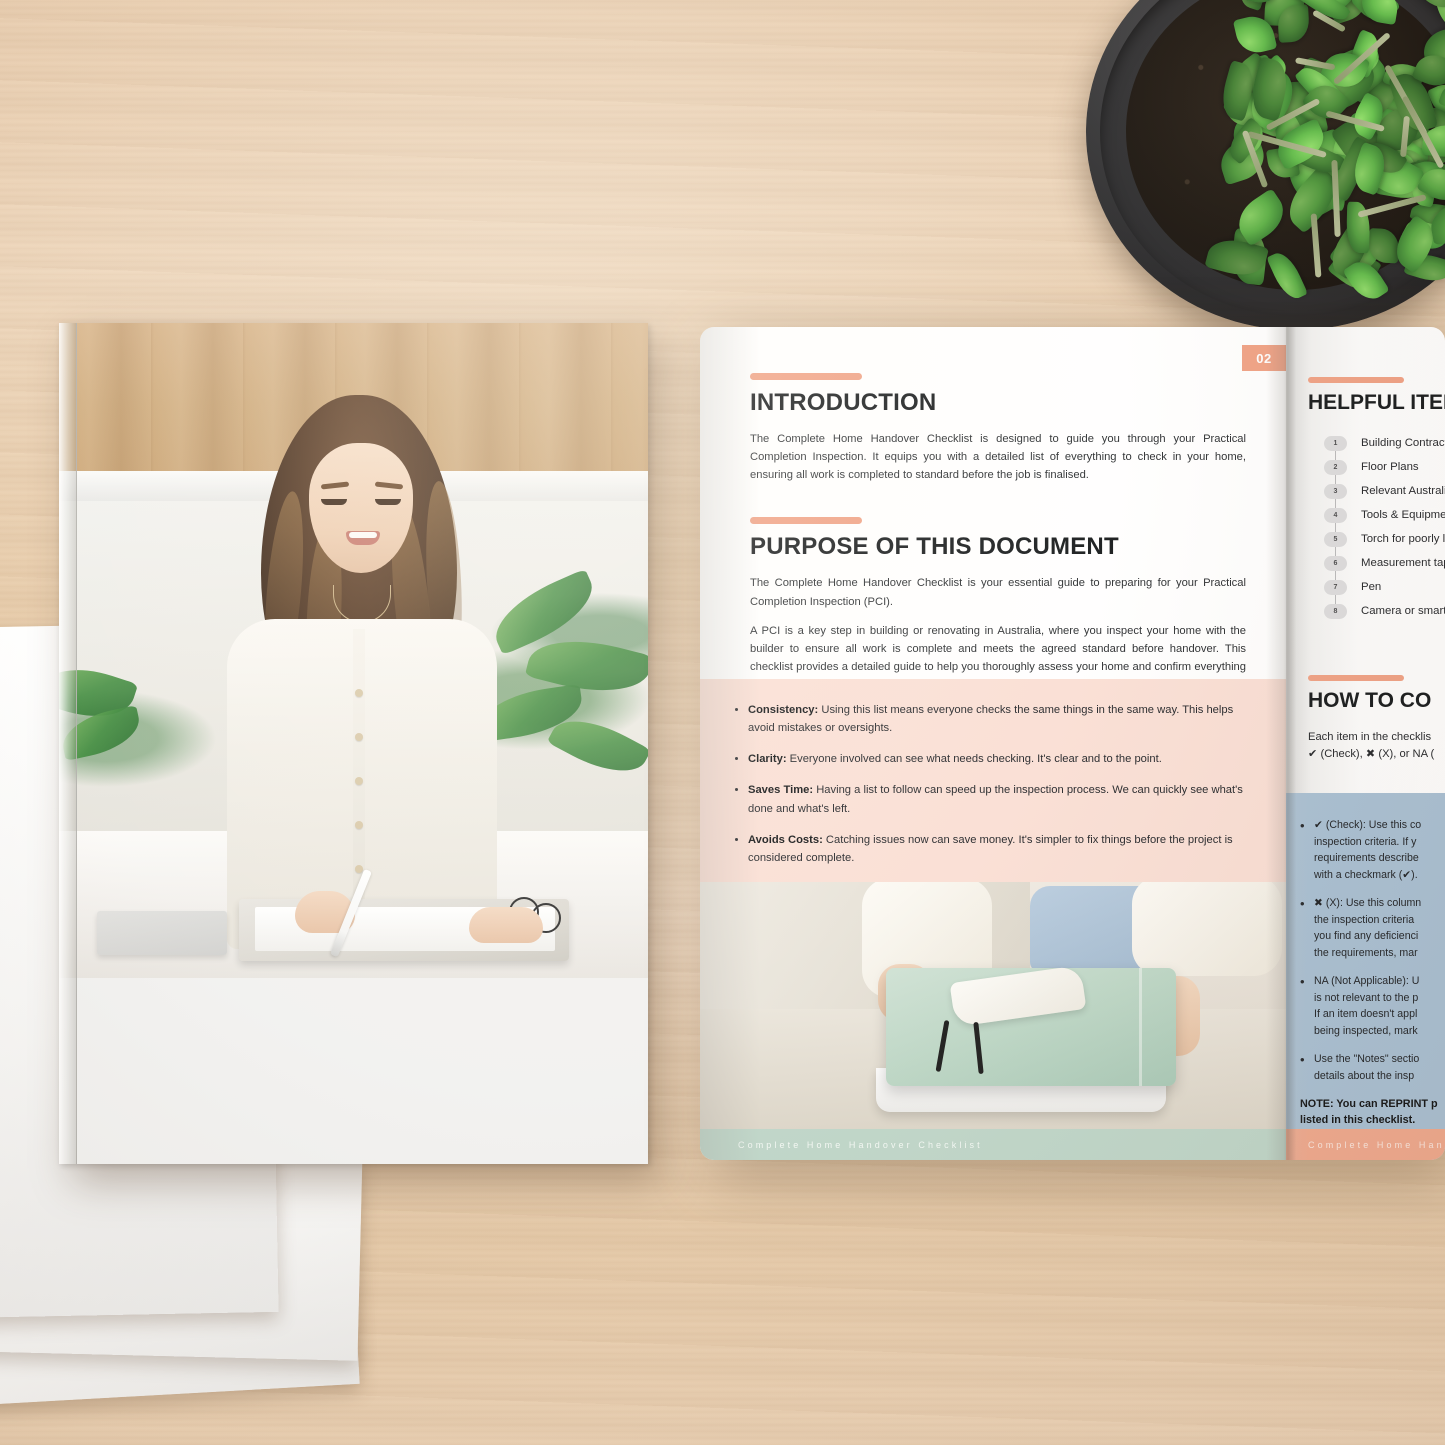  What do you see at coordinates (1370, 700) in the screenshot?
I see `heading-how-to-complete: HOW TO CO` at bounding box center [1370, 700].